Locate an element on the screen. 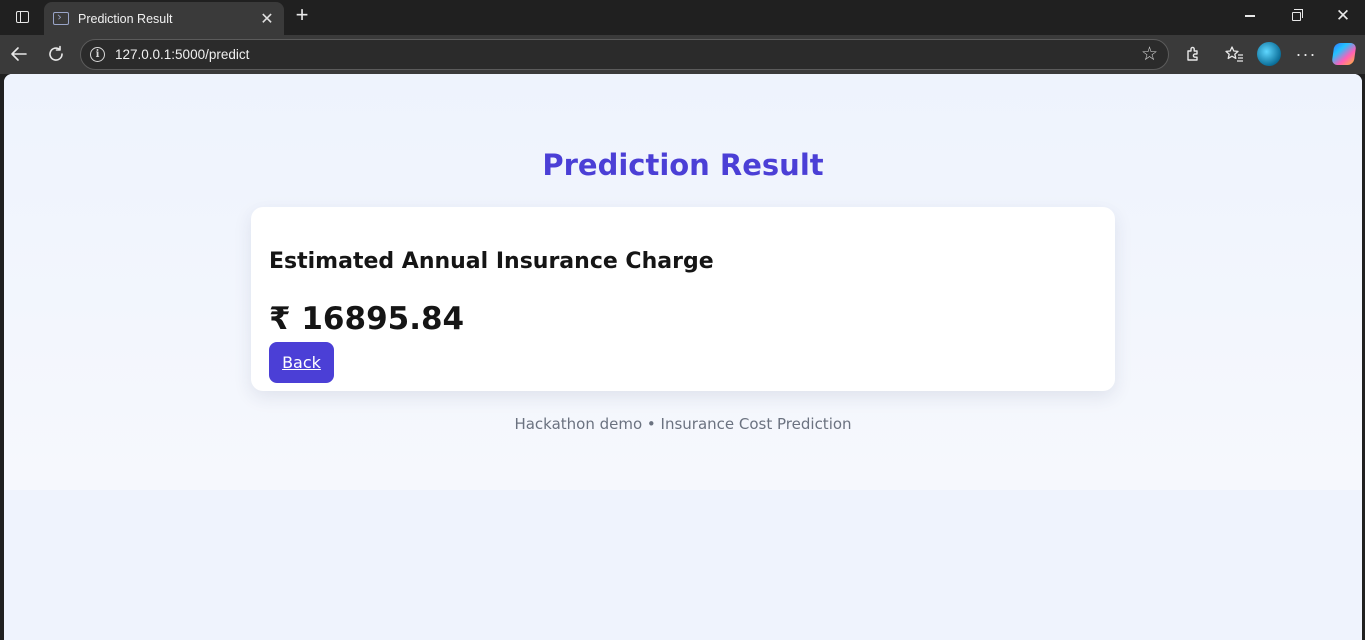 The width and height of the screenshot is (1365, 640). back-arrow-icon is located at coordinates (19, 54).